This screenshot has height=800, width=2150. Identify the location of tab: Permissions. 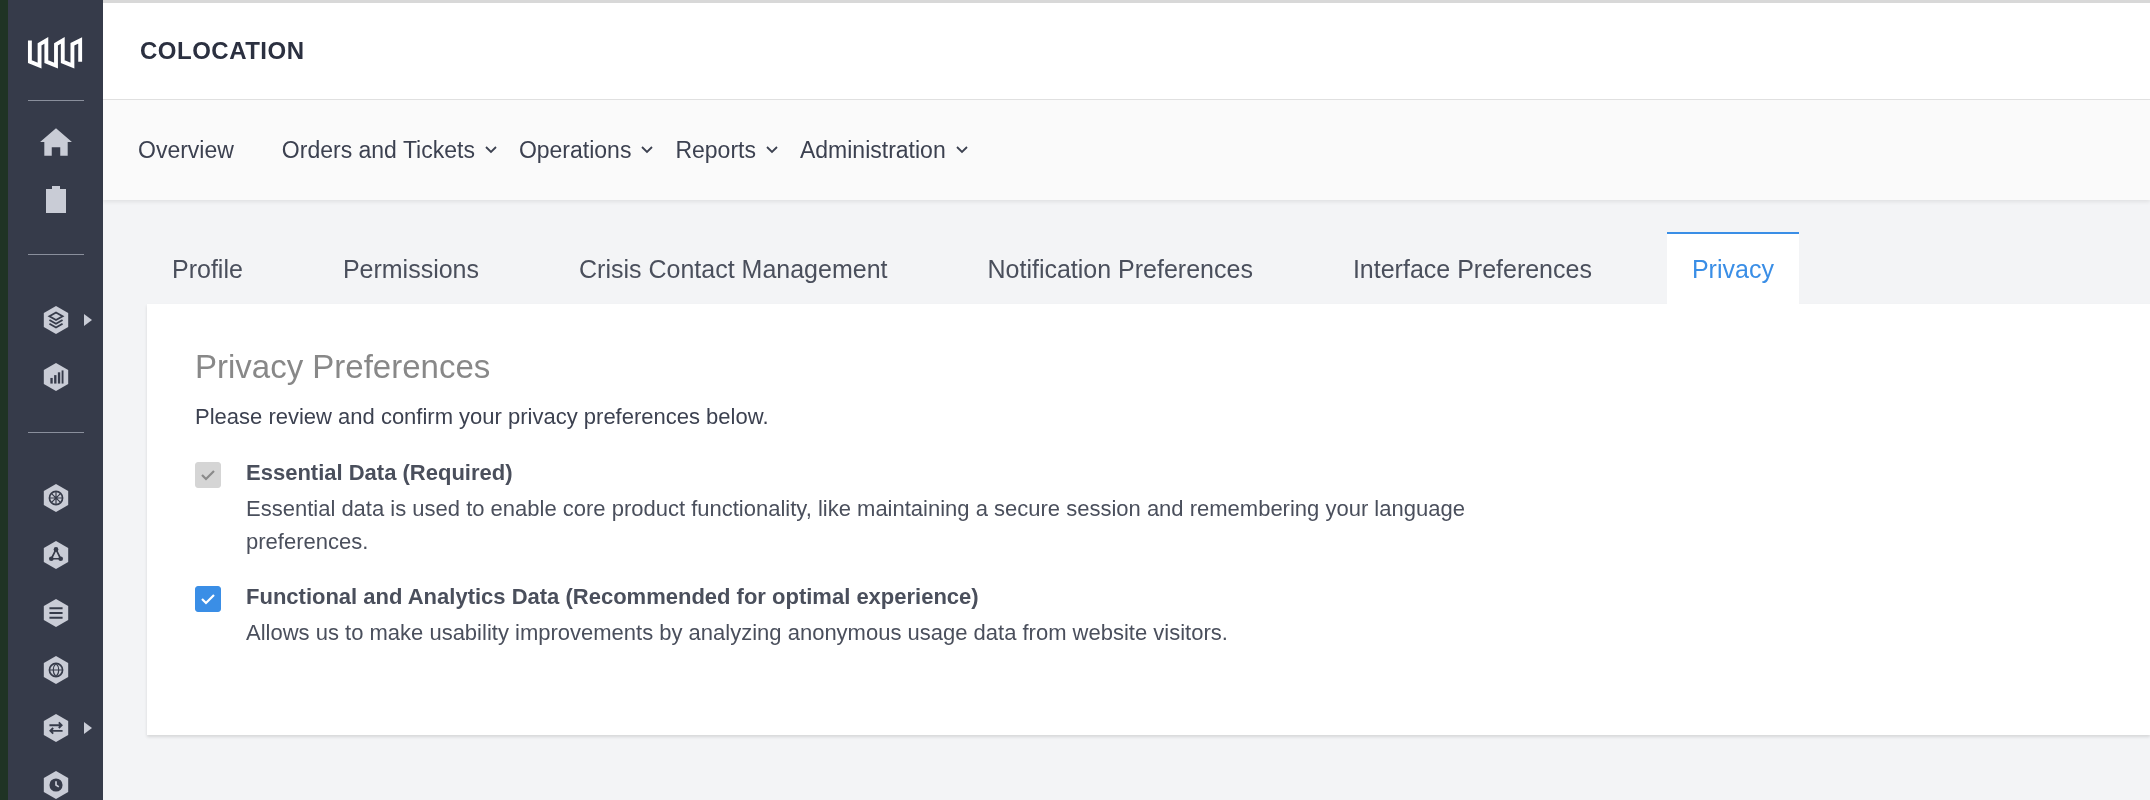
(411, 268).